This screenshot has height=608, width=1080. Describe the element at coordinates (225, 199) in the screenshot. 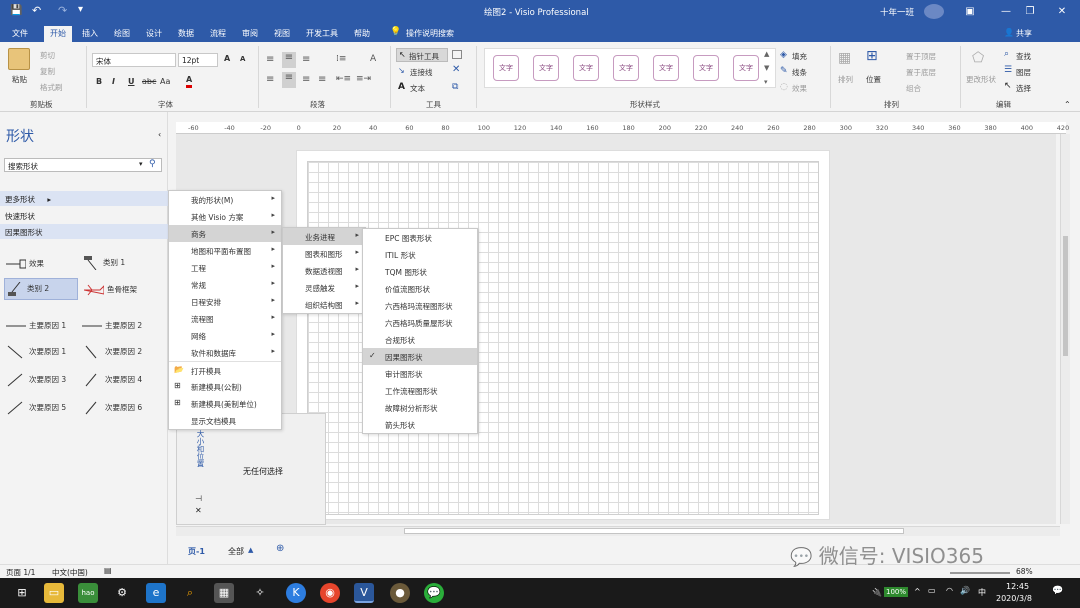

I see `menu-item: 我的形状(M) ▸` at that location.